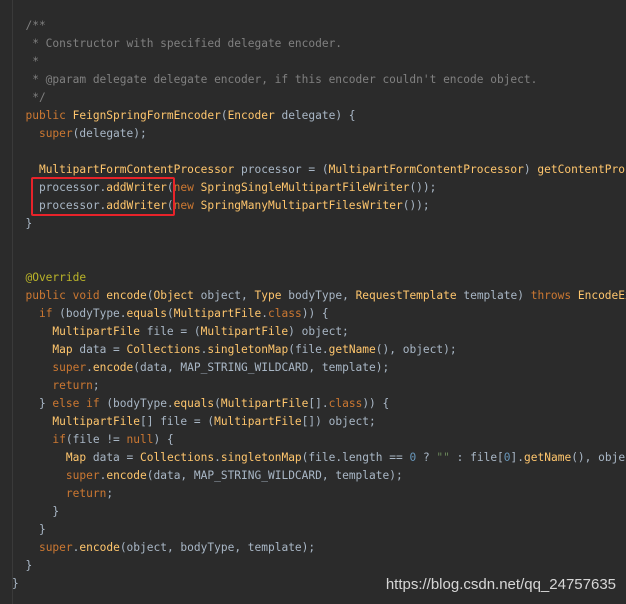 The height and width of the screenshot is (604, 626). What do you see at coordinates (217, 547) in the screenshot?
I see `code-token: (object, bodyType, template);` at bounding box center [217, 547].